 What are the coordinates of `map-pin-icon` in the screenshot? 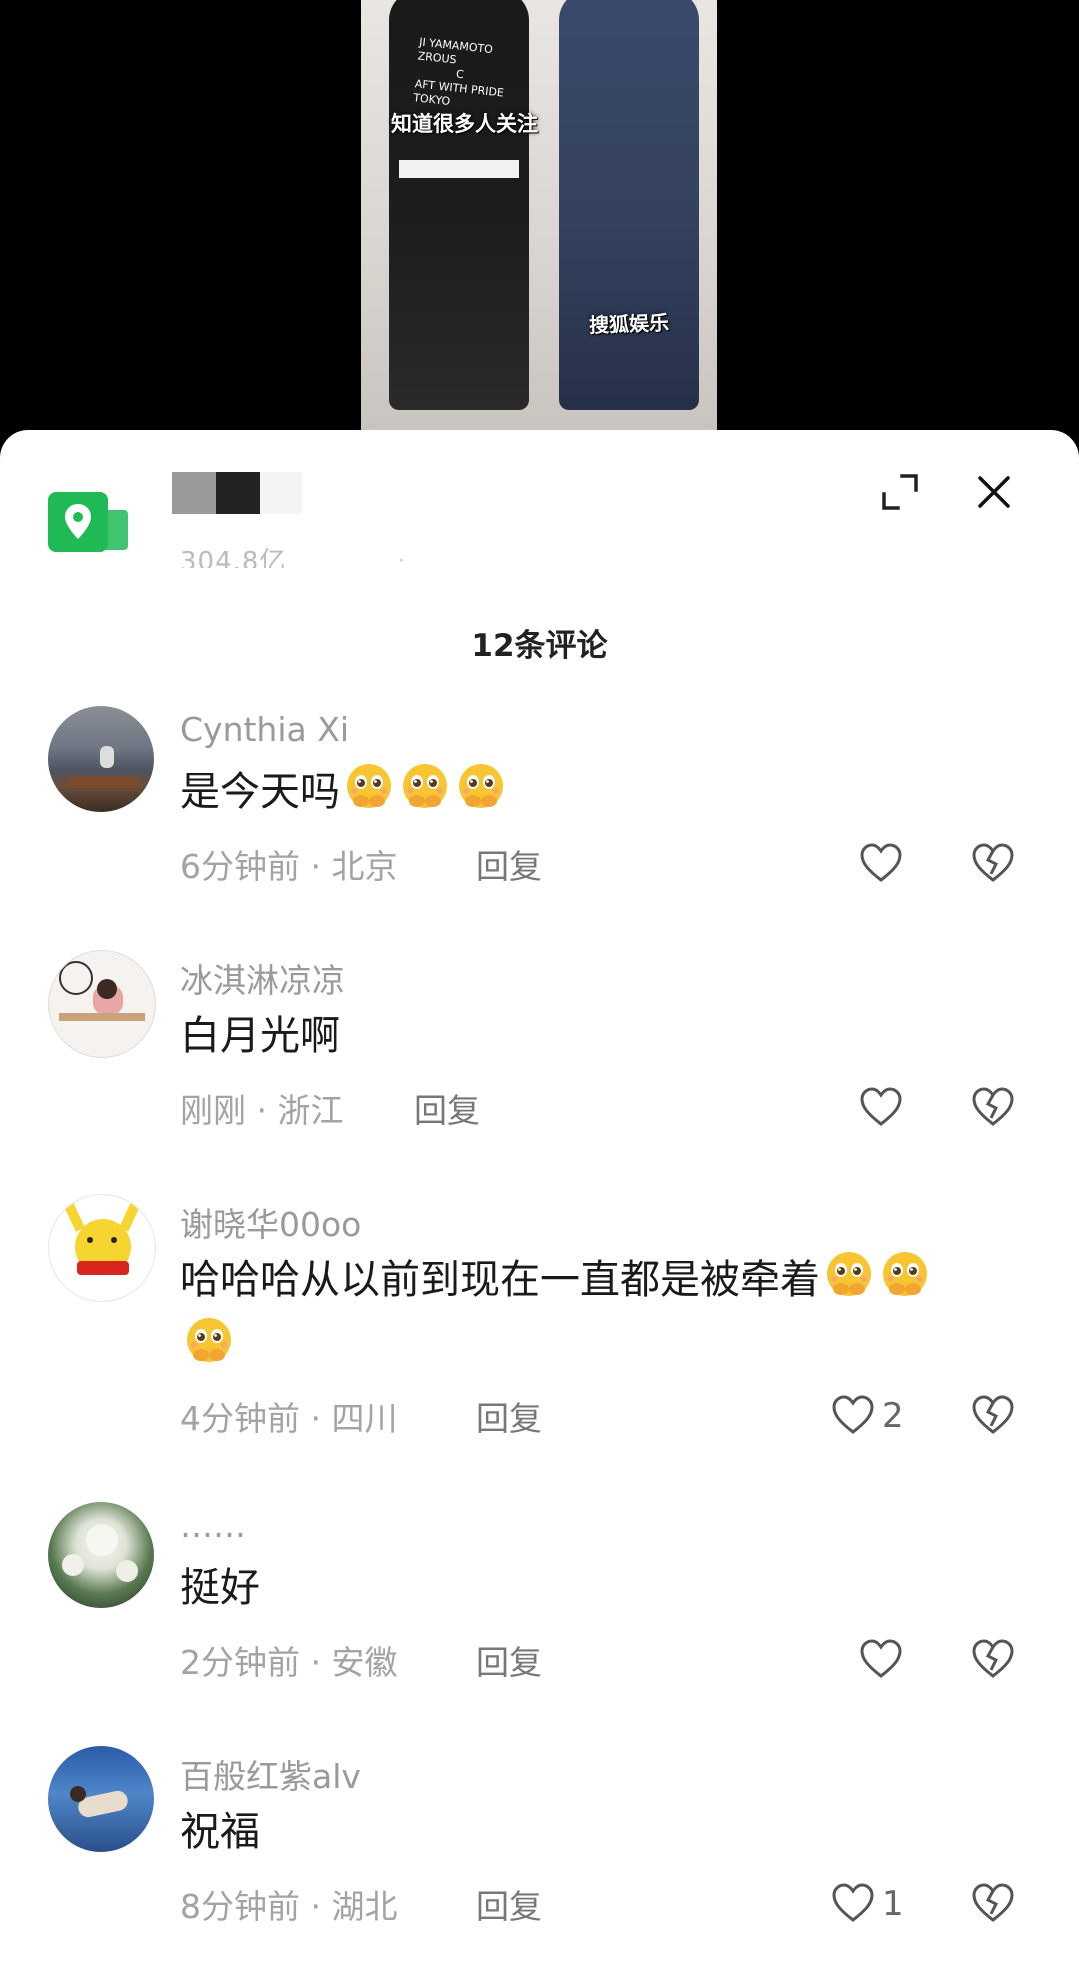 It's located at (89, 523).